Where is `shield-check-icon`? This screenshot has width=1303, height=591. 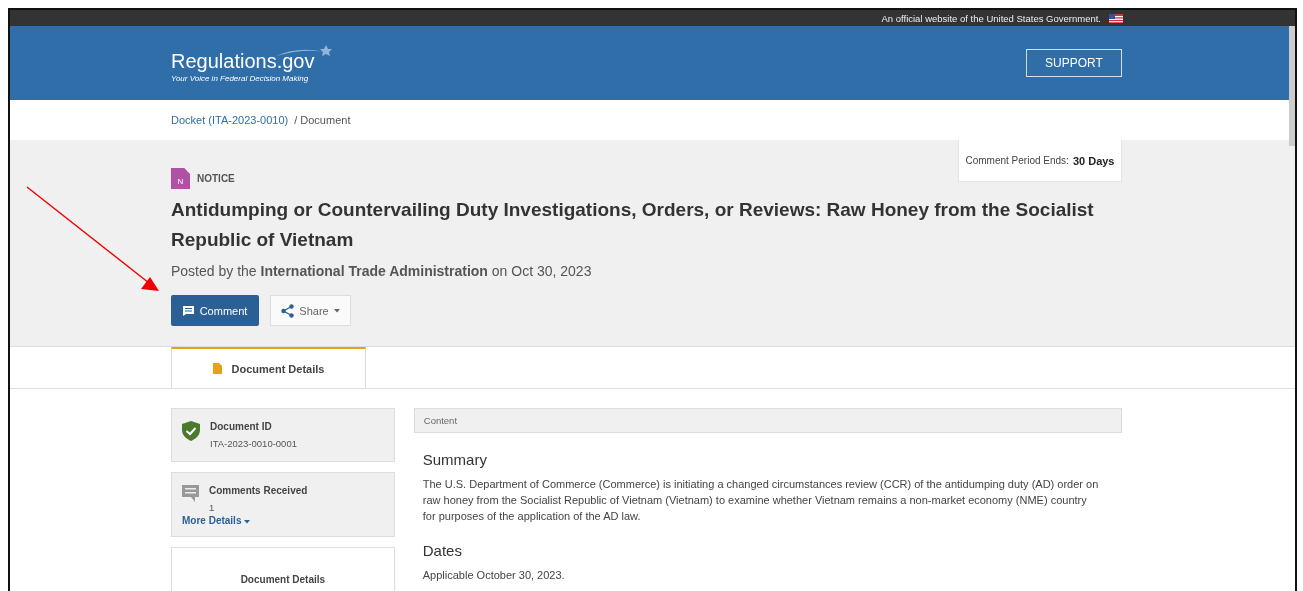
shield-check-icon is located at coordinates (191, 431).